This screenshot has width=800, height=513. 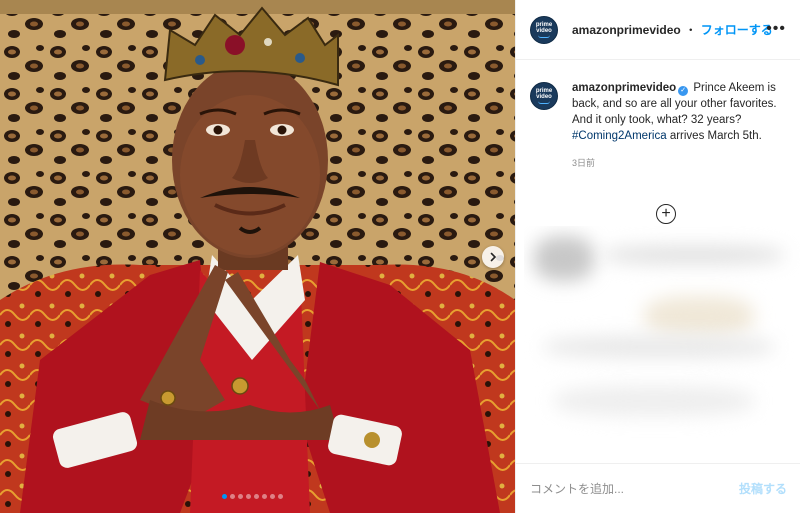 I want to click on next-slide-button, so click(x=493, y=257).